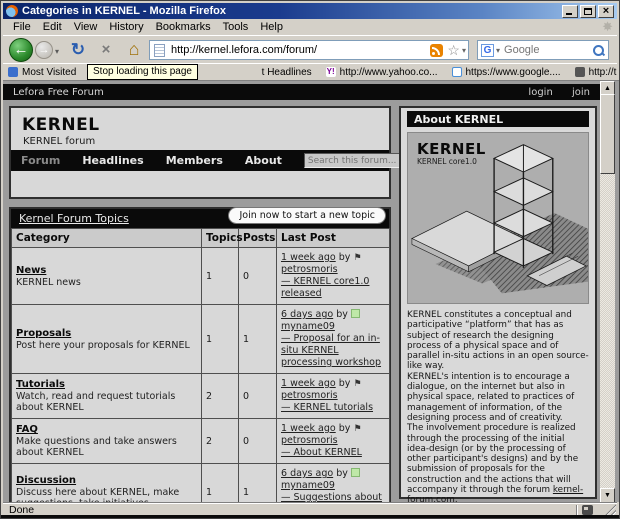 The height and width of the screenshot is (519, 620). Describe the element at coordinates (106, 276) in the screenshot. I see `category-cell: News KERNEL news` at that location.